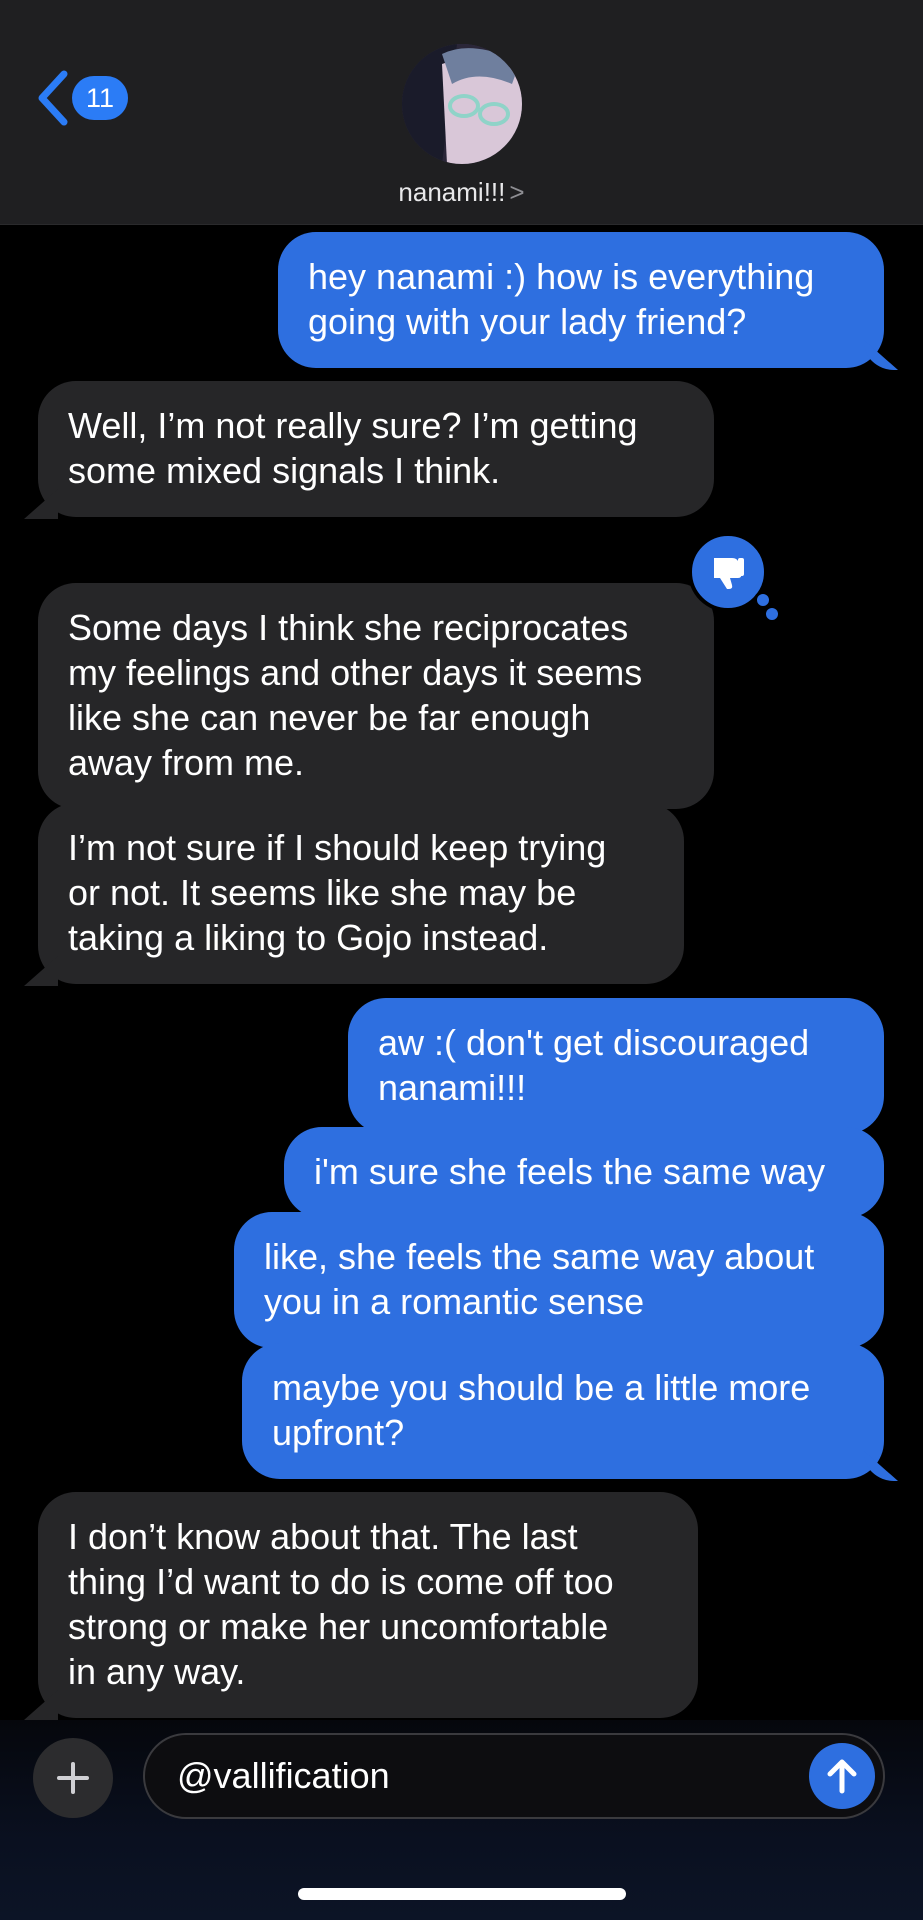 The width and height of the screenshot is (923, 1920). Describe the element at coordinates (729, 573) in the screenshot. I see `thumbs-down-icon` at that location.